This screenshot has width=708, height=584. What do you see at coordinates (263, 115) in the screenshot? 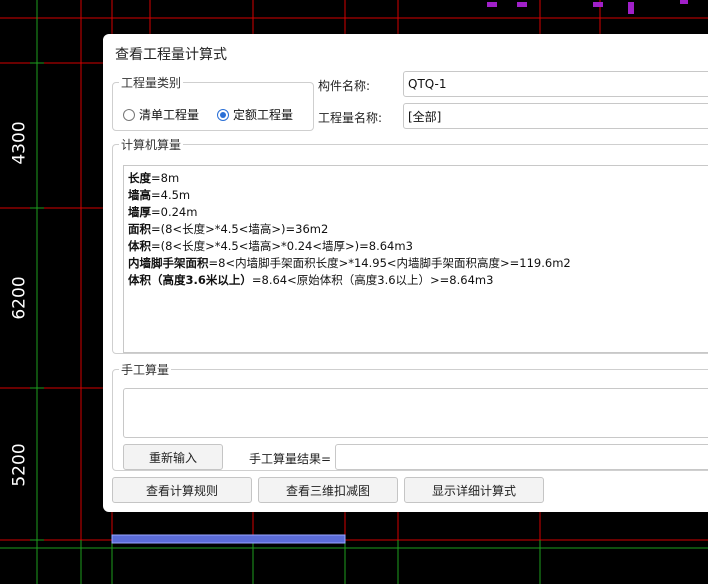
I see `radio-quota-quantity-label: 定额工程量` at bounding box center [263, 115].